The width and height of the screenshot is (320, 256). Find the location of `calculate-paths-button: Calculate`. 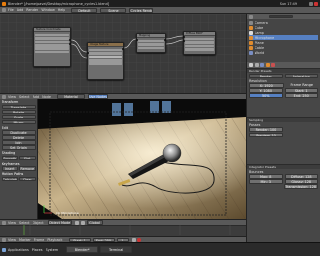

calculate-paths-button: Calculate is located at coordinates (9, 178).